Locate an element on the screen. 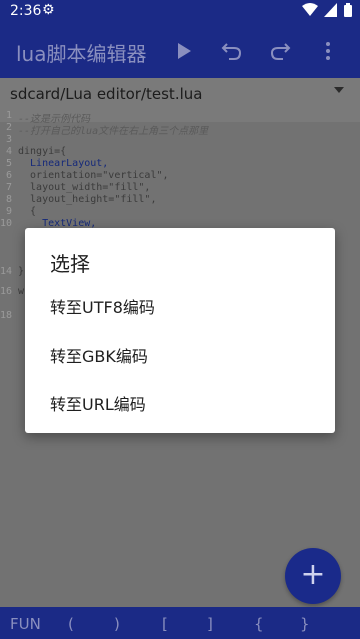 The width and height of the screenshot is (360, 639). more-options-button is located at coordinates (328, 51).